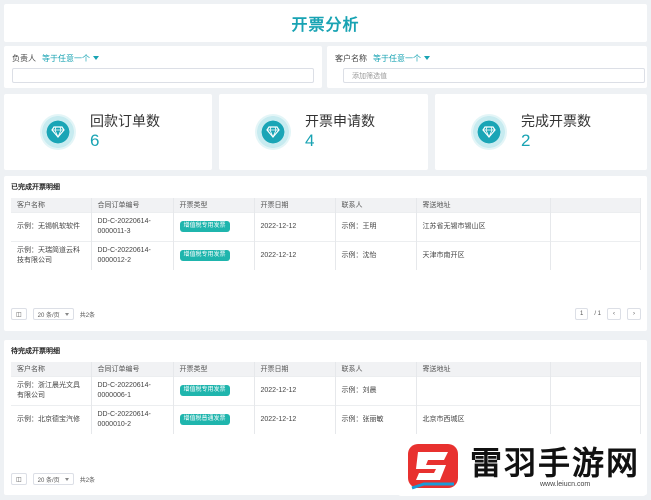 The image size is (651, 500). Describe the element at coordinates (163, 67) in the screenshot. I see `filter-owner: 负责人 等于任意一个` at that location.